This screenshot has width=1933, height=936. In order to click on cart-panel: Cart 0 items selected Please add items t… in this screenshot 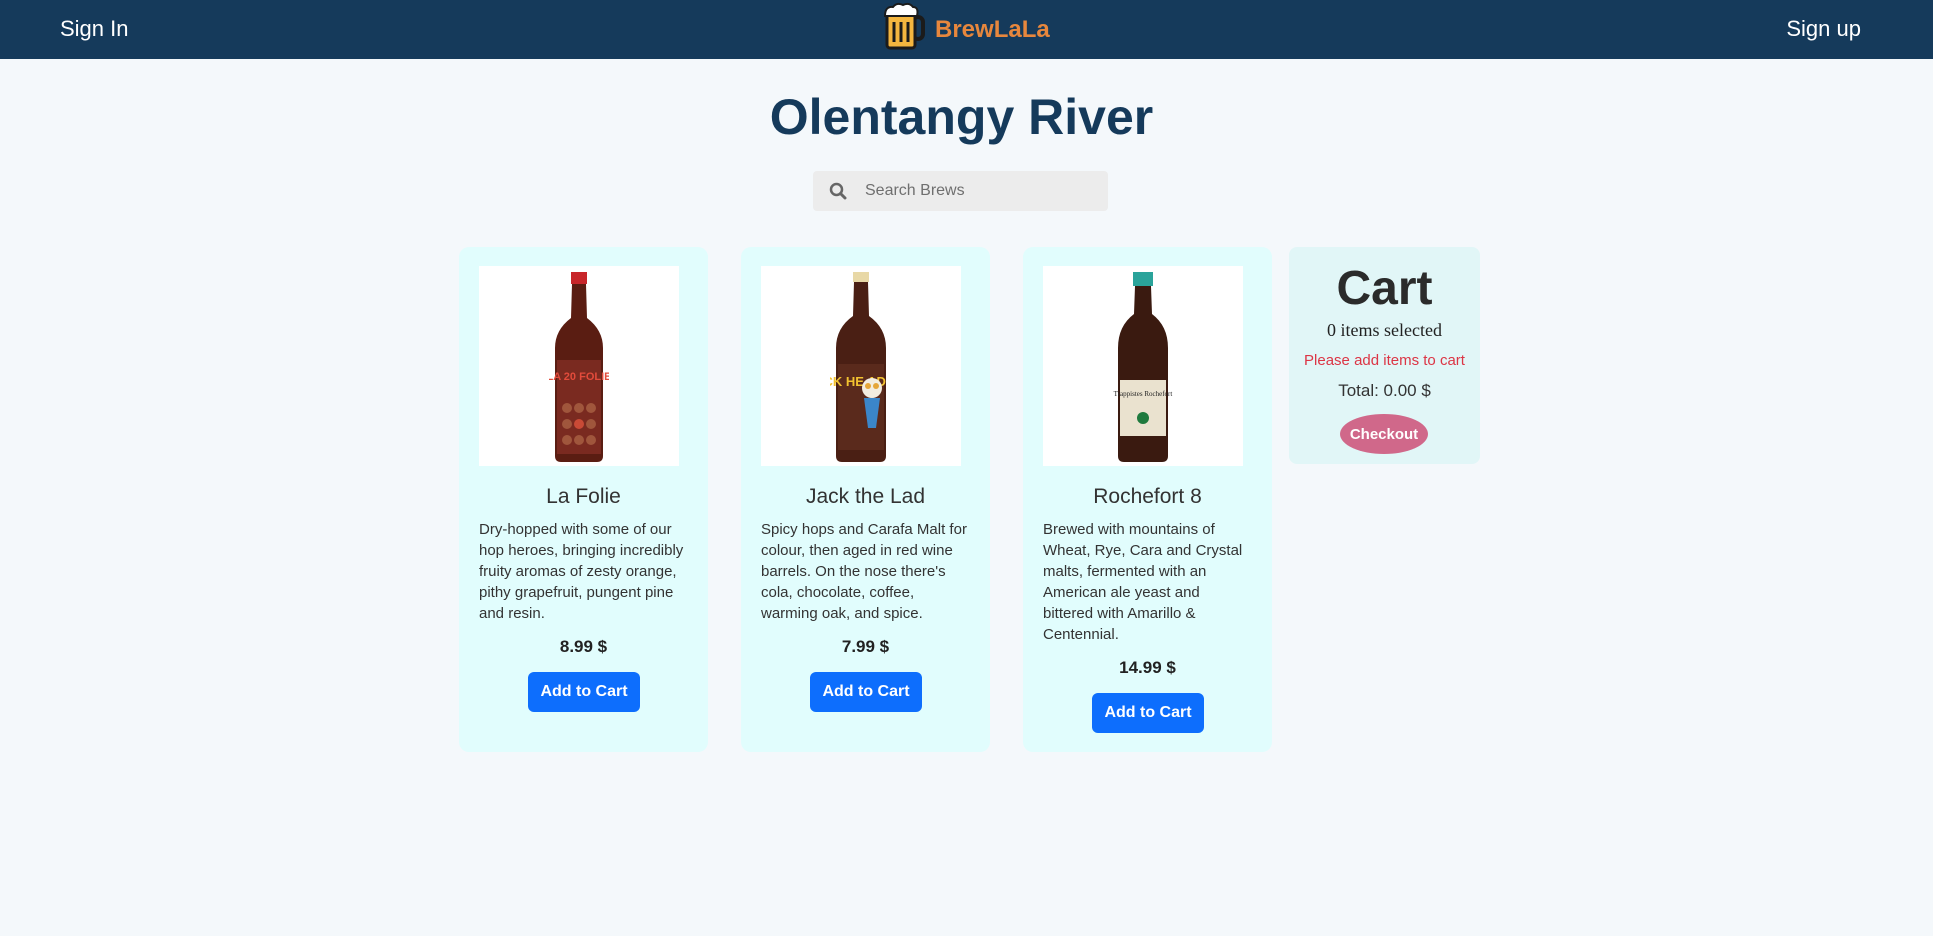, I will do `click(1384, 355)`.